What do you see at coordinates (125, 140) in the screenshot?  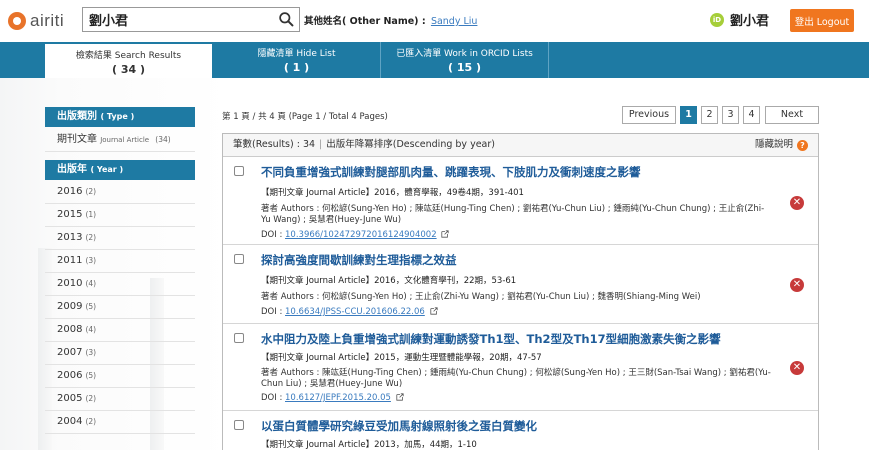 I see `type-item-sub: Journal Article` at bounding box center [125, 140].